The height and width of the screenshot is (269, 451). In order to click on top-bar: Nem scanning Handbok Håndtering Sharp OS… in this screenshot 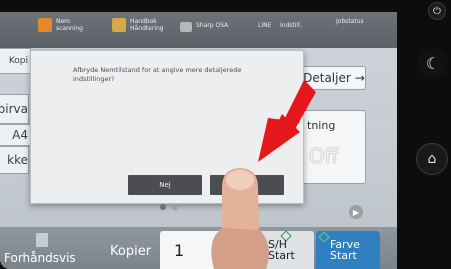, I will do `click(198, 30)`.